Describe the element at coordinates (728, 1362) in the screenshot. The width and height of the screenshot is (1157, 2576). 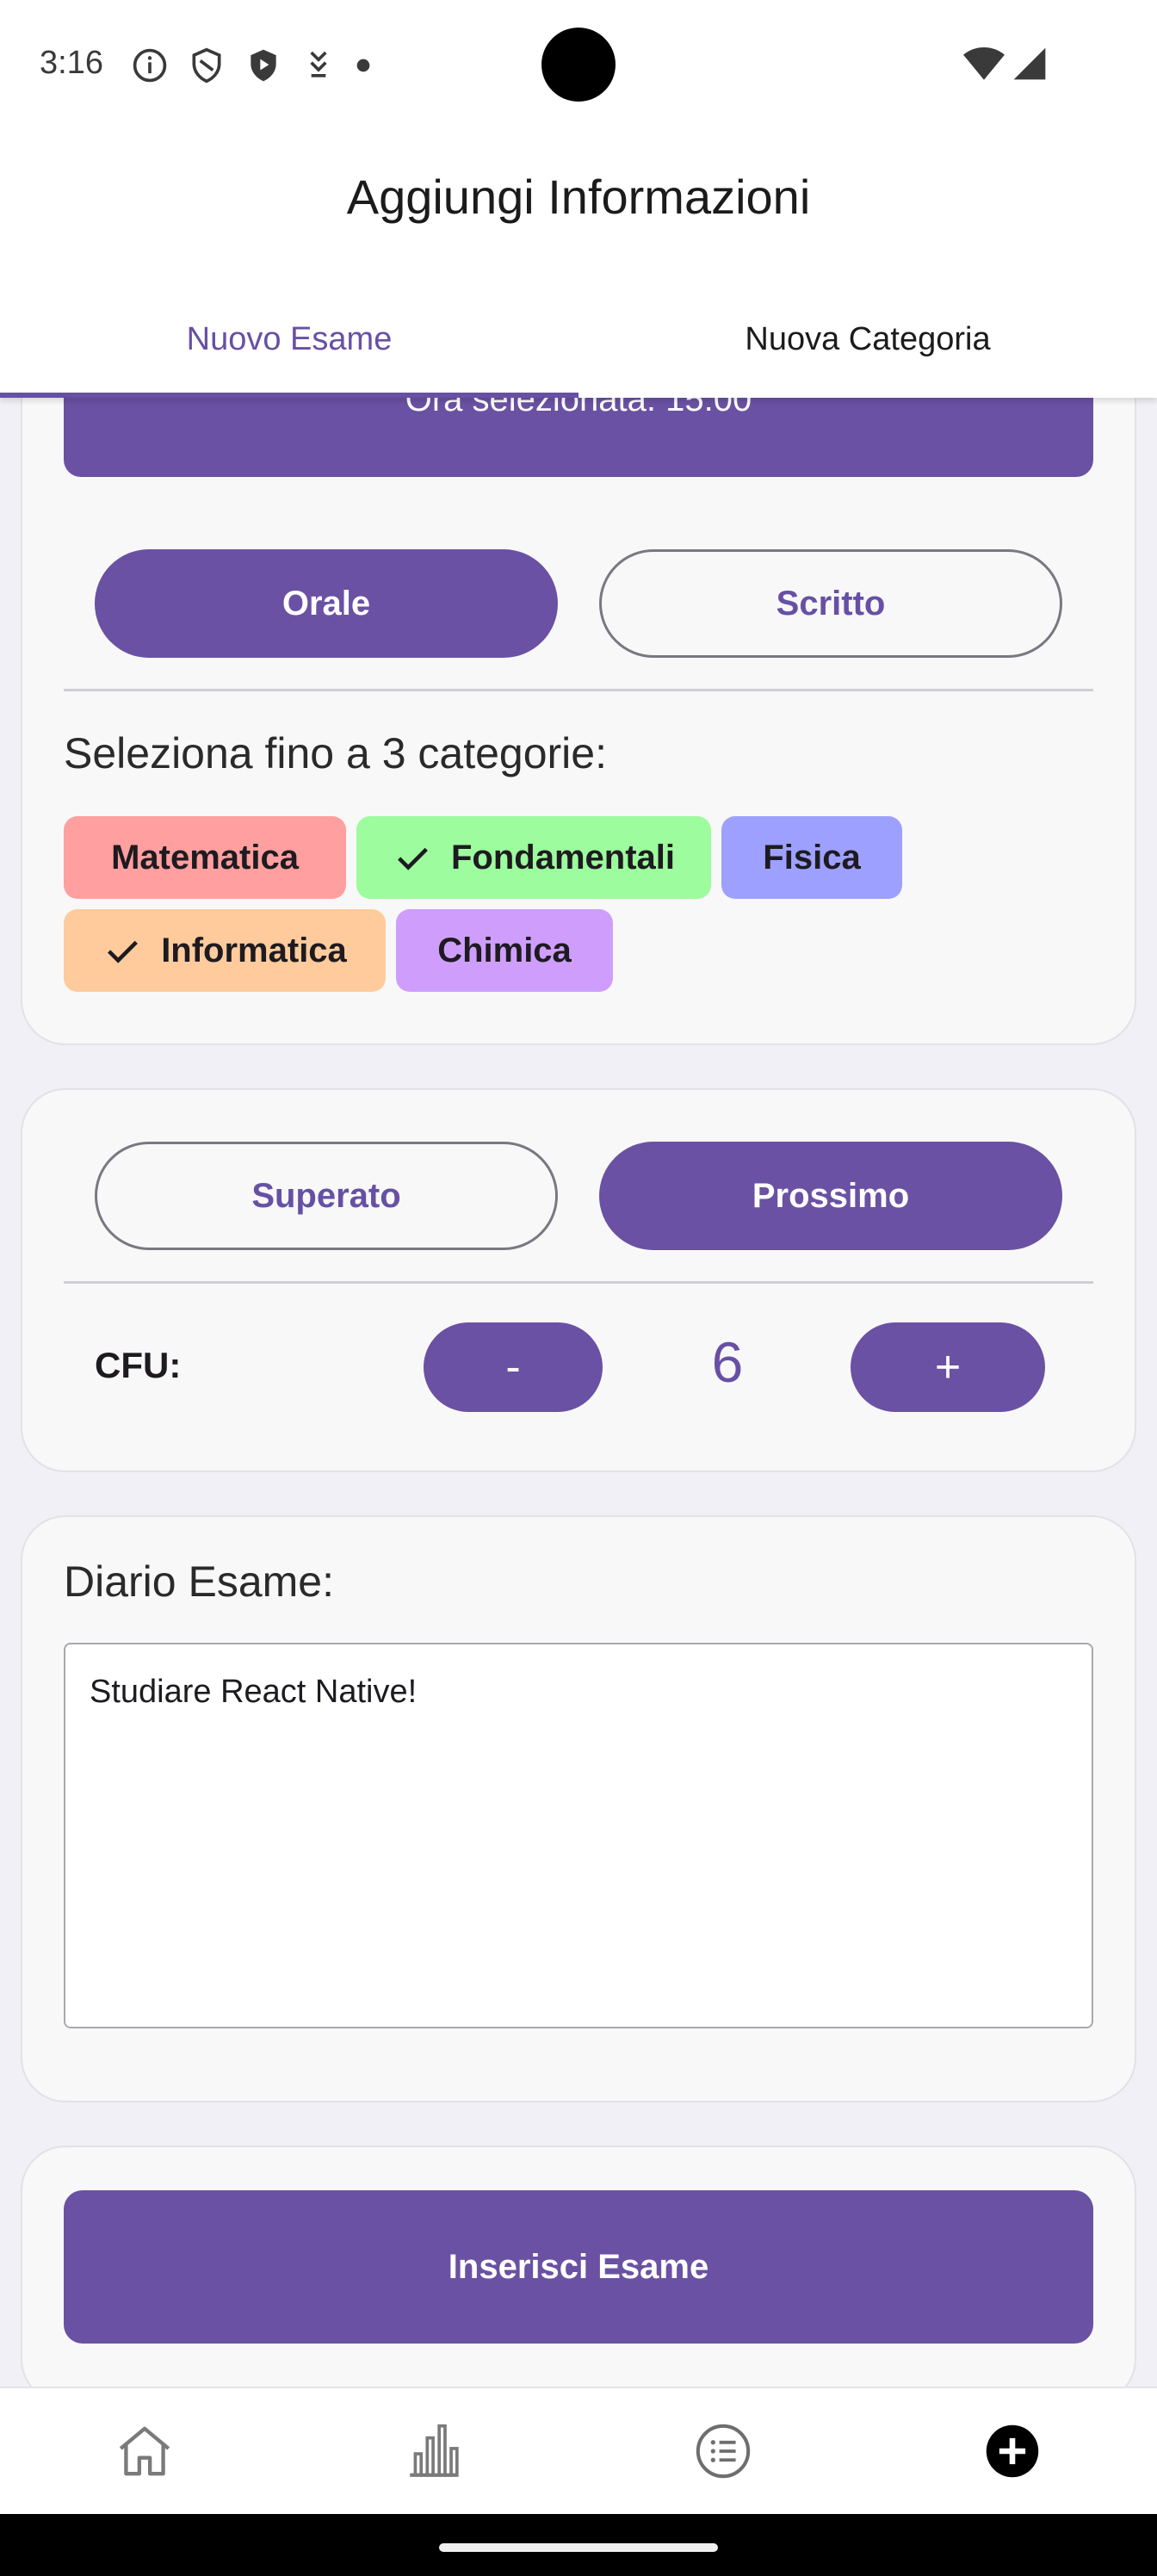
I see `cfu-value: 6` at that location.